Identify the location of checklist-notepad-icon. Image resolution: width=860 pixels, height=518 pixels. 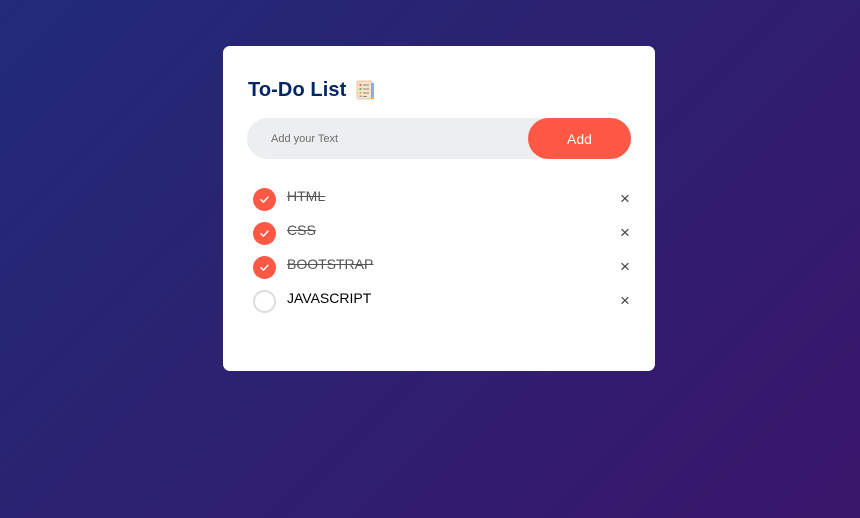
(365, 90).